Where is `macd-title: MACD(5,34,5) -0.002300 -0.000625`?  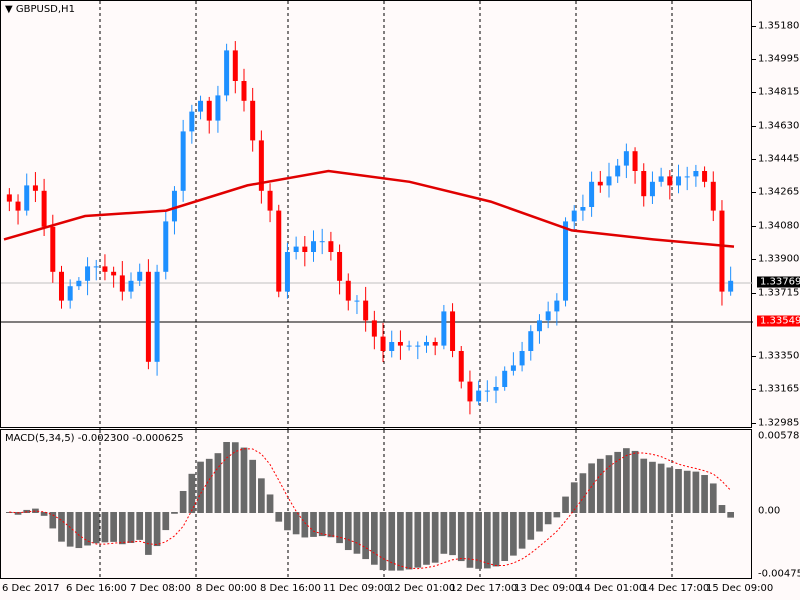 macd-title: MACD(5,34,5) -0.002300 -0.000625 is located at coordinates (94, 438).